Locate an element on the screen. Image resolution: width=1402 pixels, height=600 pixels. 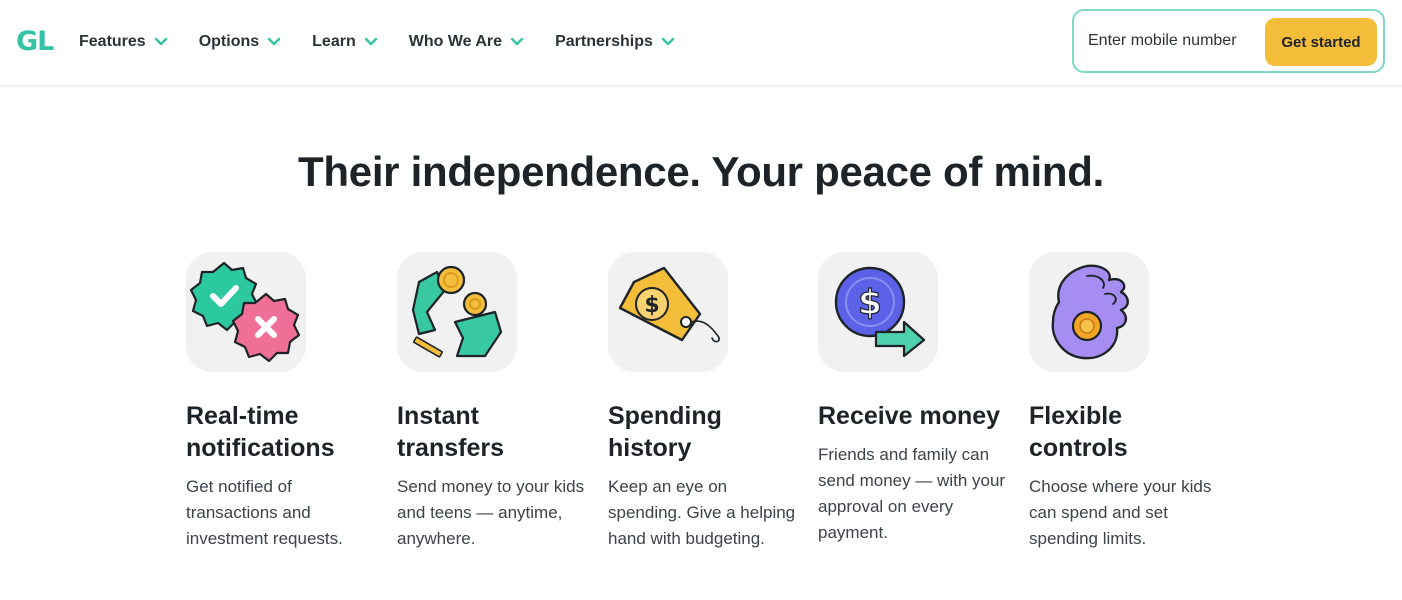
nav-label: Features is located at coordinates (112, 41).